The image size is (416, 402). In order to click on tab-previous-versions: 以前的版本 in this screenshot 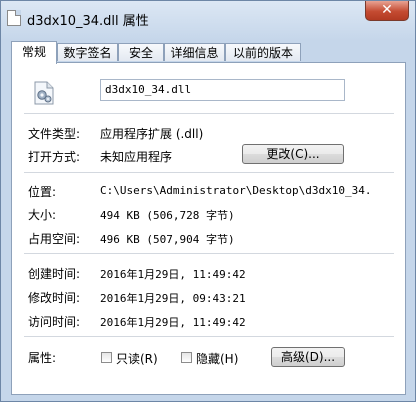, I will do `click(263, 52)`.